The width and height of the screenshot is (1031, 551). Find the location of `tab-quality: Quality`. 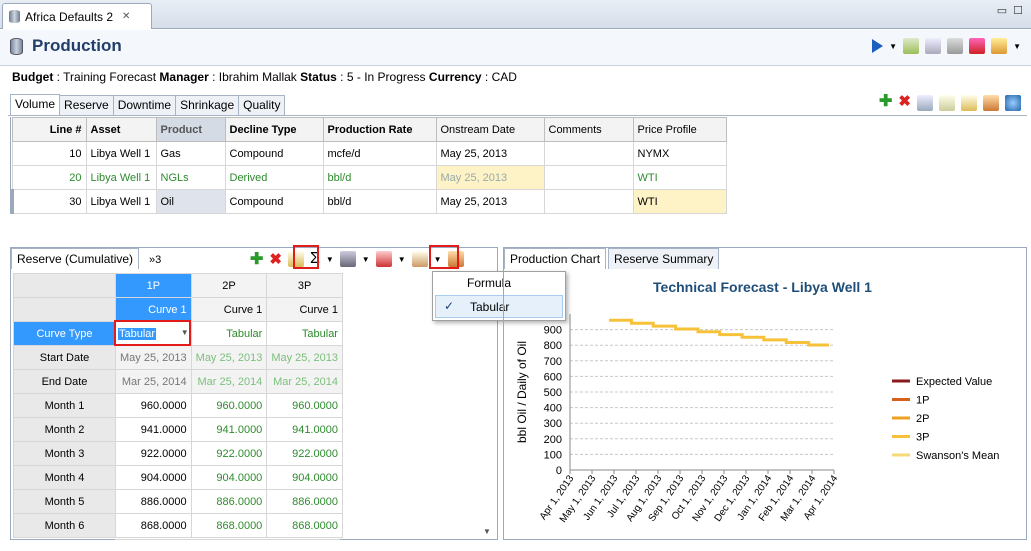

tab-quality: Quality is located at coordinates (262, 105).